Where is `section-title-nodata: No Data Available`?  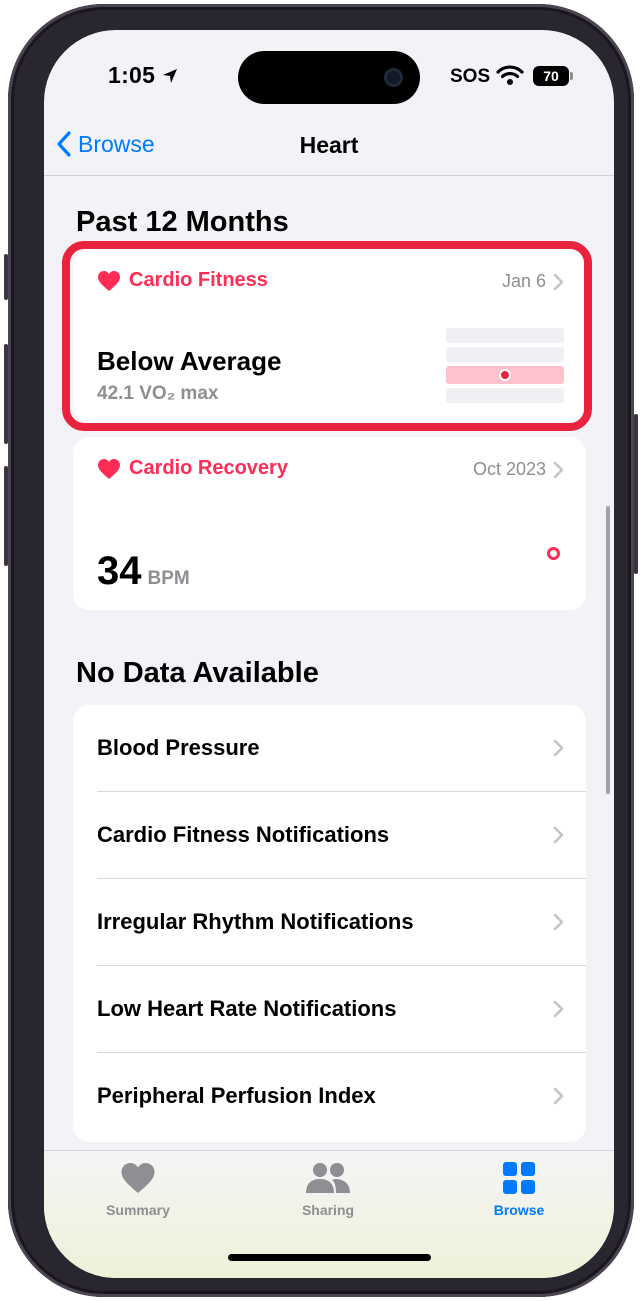
section-title-nodata: No Data Available is located at coordinates (197, 673).